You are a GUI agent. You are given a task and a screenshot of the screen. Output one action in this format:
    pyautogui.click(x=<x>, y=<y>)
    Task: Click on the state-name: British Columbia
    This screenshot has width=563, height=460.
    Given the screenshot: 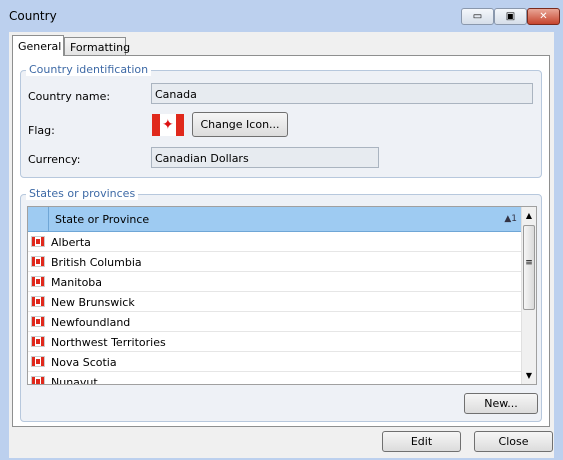 What is the action you would take?
    pyautogui.click(x=96, y=262)
    